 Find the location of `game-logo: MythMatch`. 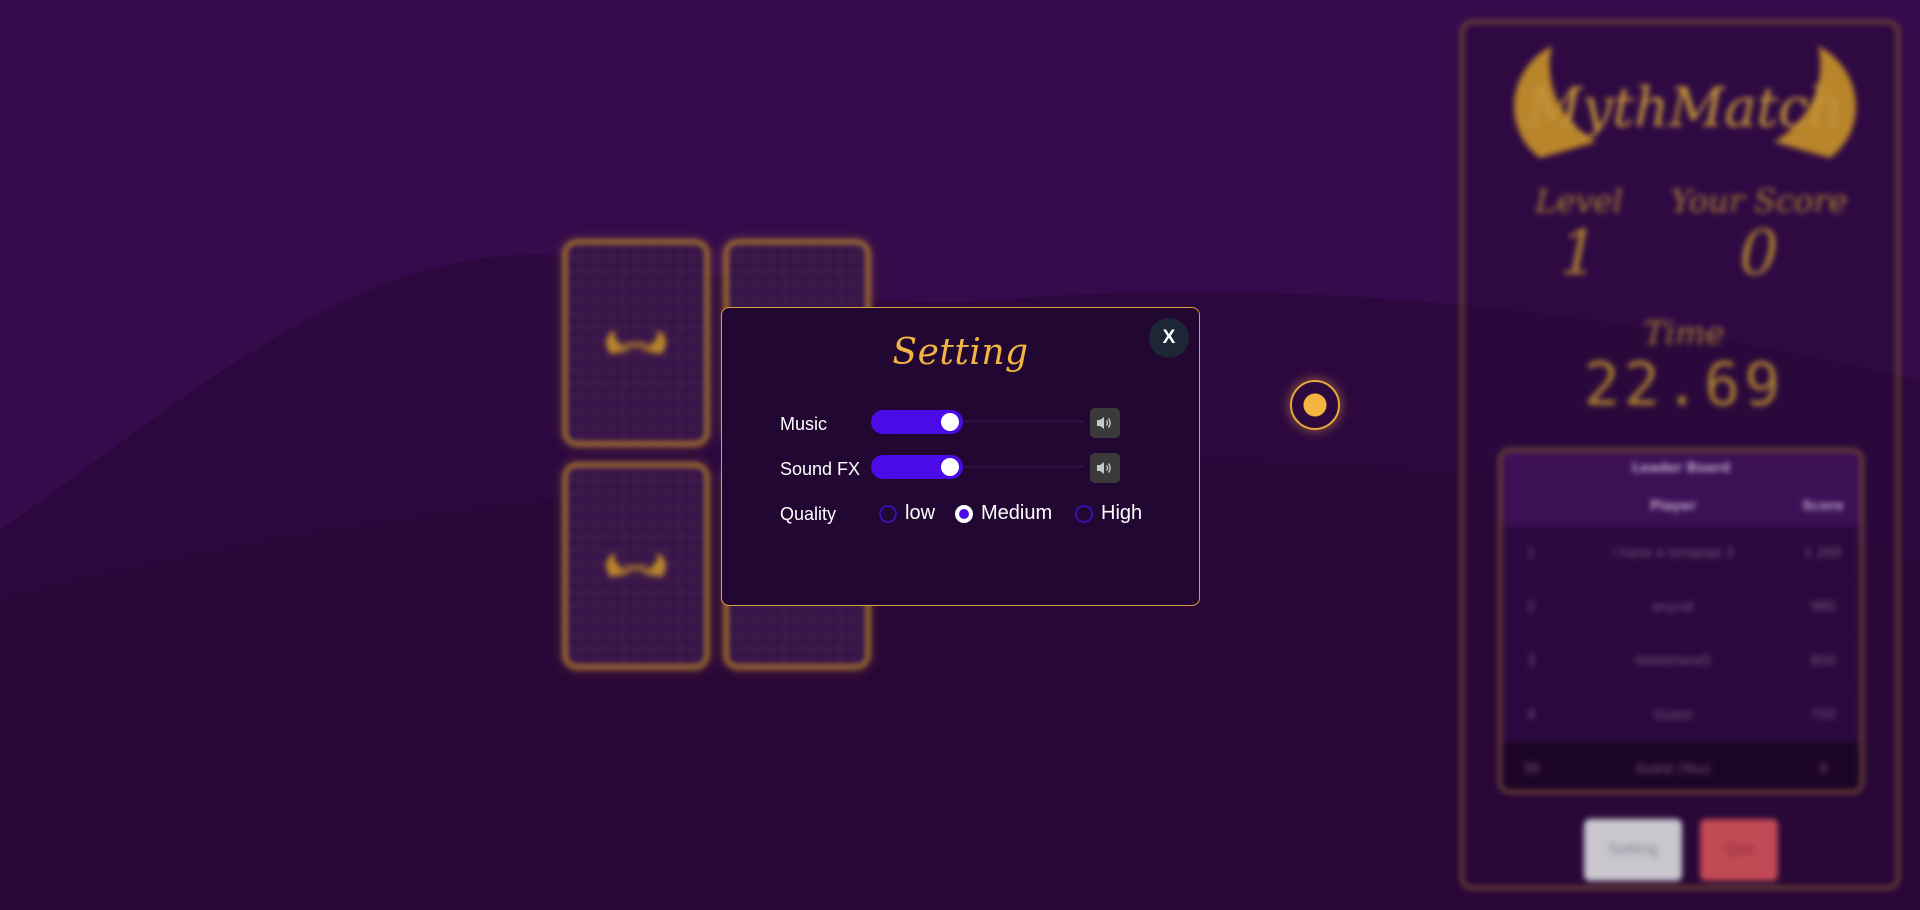

game-logo: MythMatch is located at coordinates (1685, 103).